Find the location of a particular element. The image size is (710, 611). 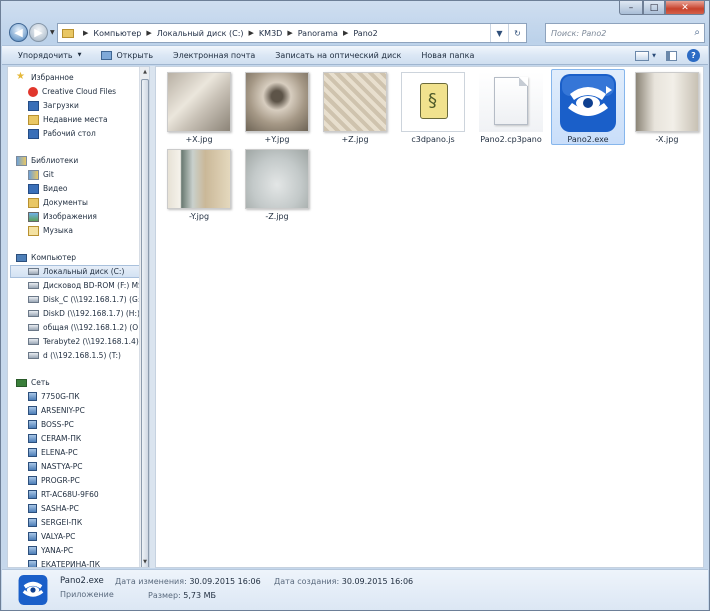

tree-item-drive-g: Disk_C (\\192.168.1.7) (G:) is located at coordinates (85, 299).